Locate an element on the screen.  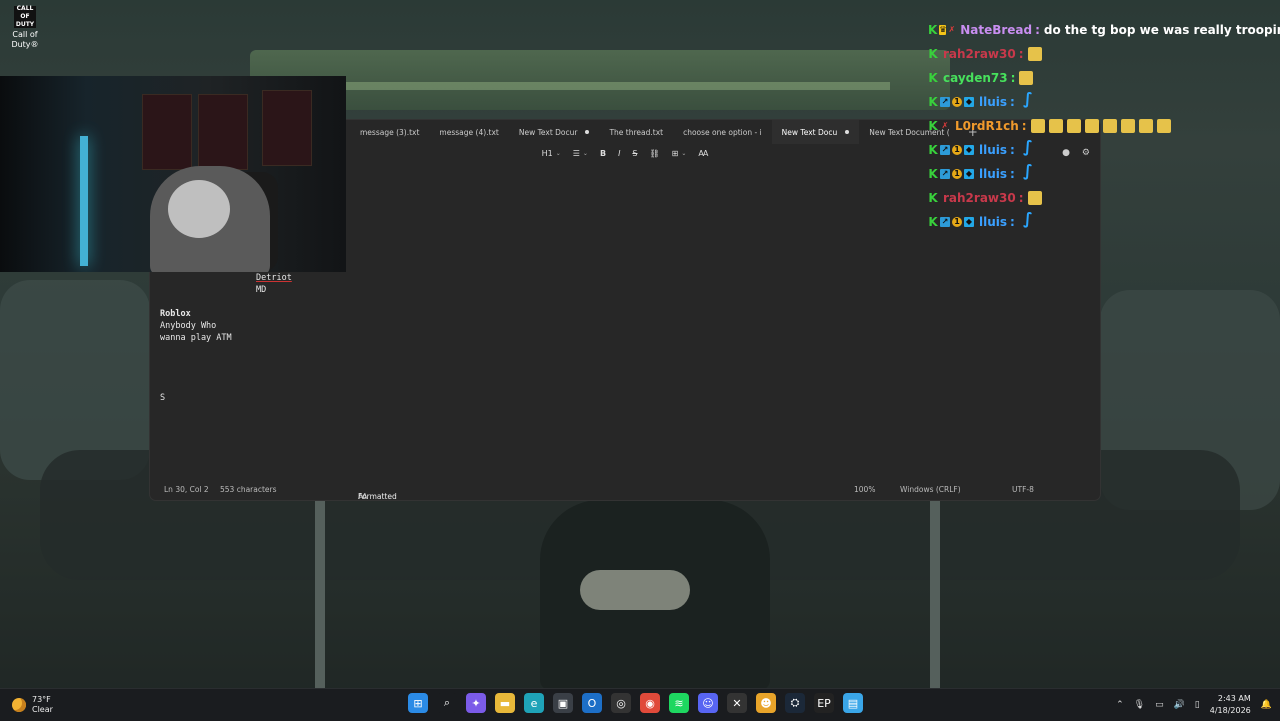
text-line: Detriot is located at coordinates (274, 278).